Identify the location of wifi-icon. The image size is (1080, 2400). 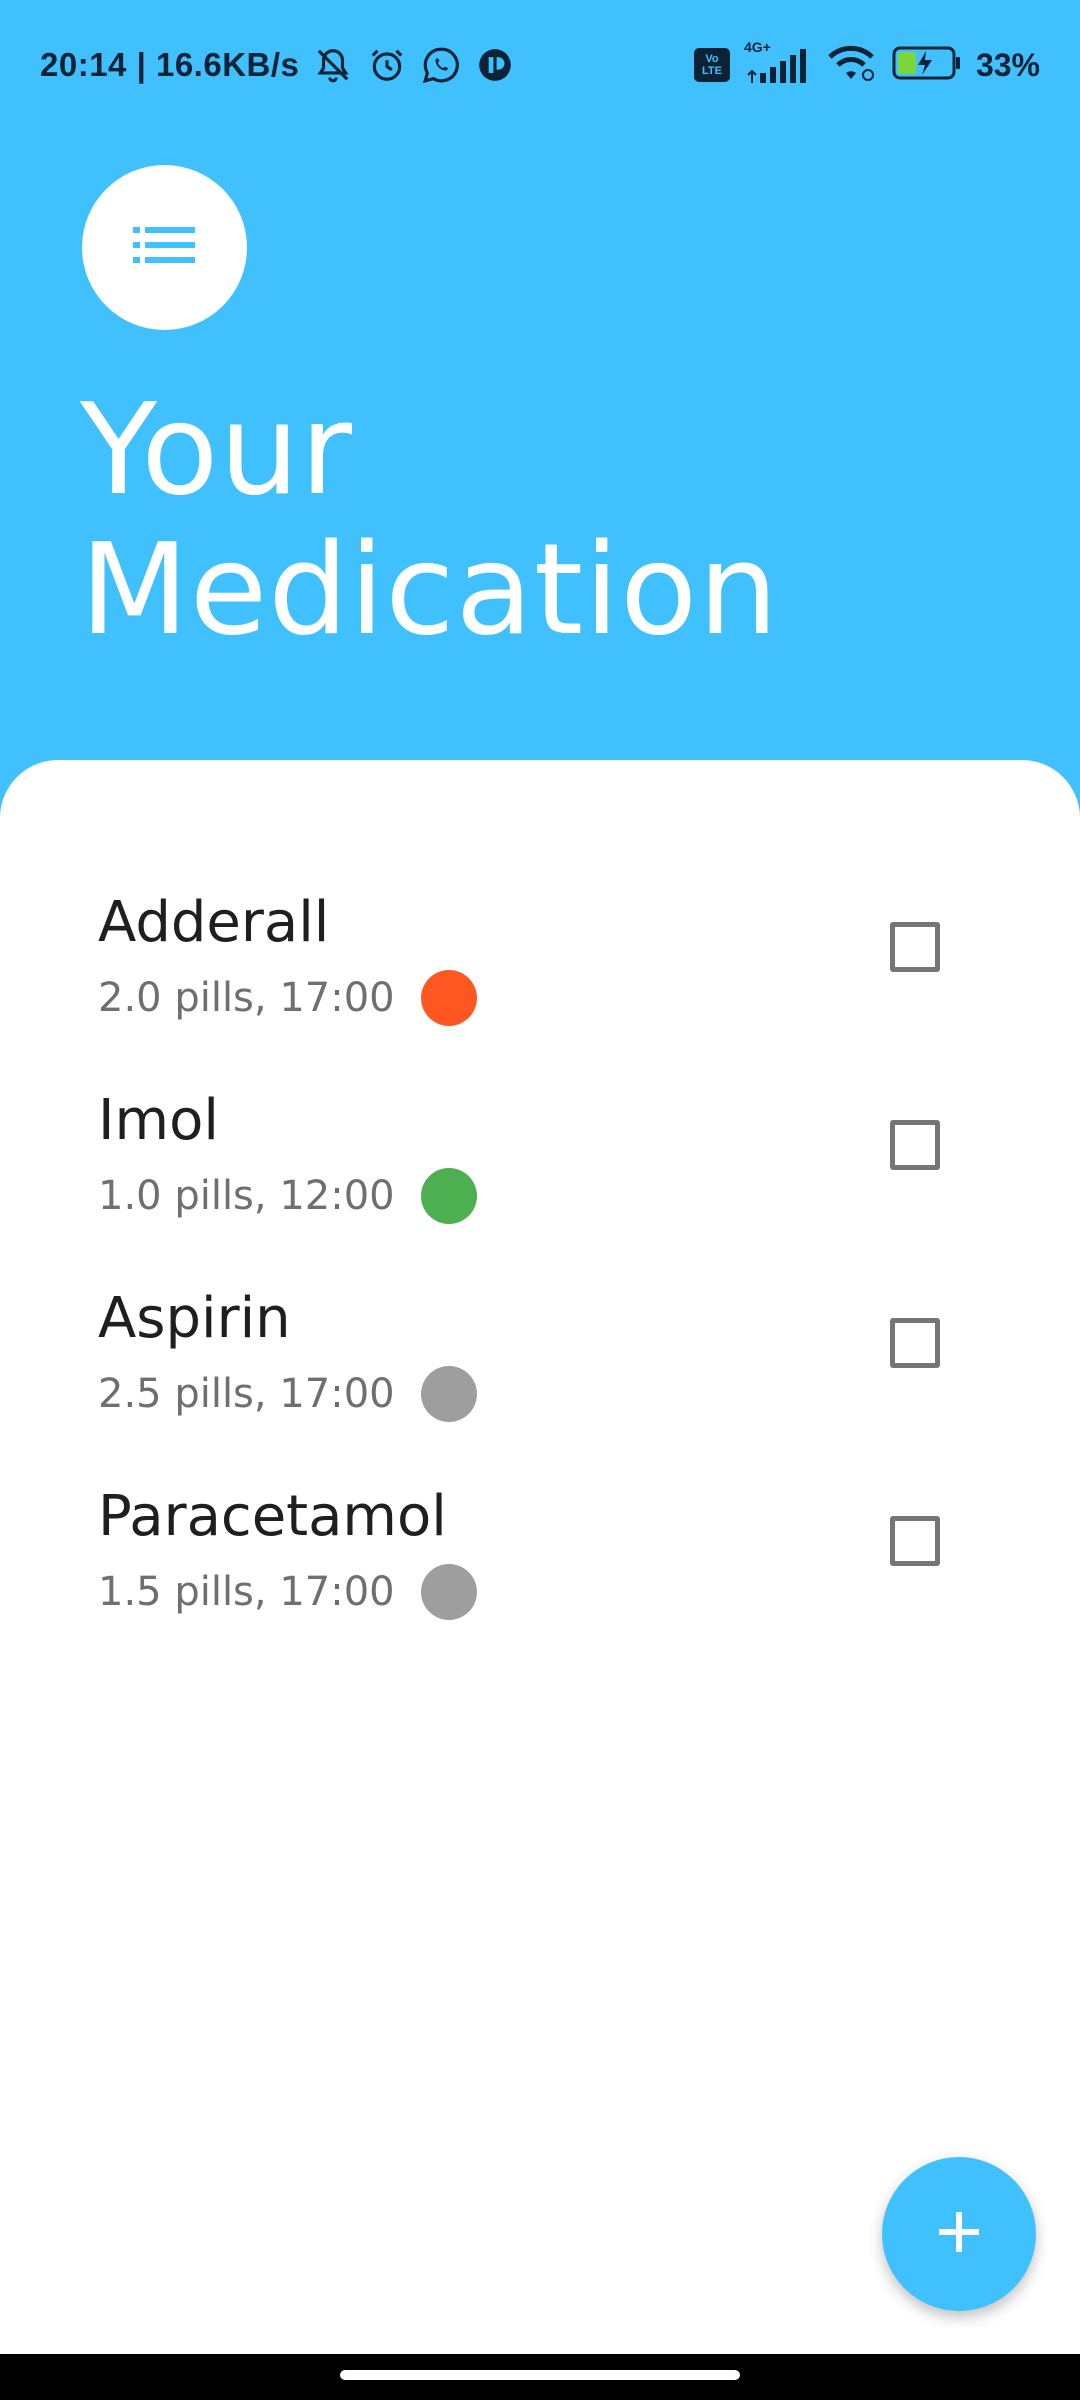
(851, 65).